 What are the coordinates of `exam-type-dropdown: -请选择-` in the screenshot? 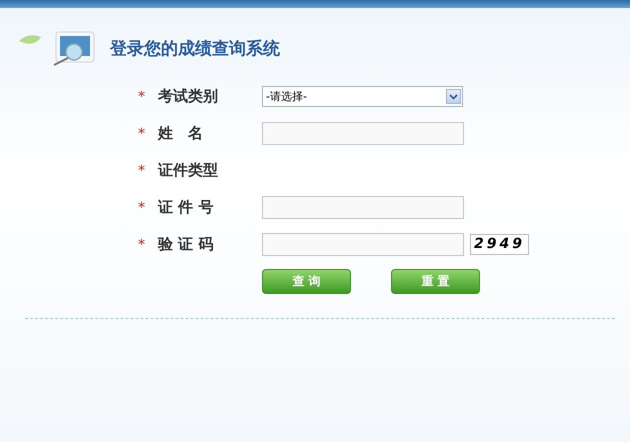 It's located at (362, 96).